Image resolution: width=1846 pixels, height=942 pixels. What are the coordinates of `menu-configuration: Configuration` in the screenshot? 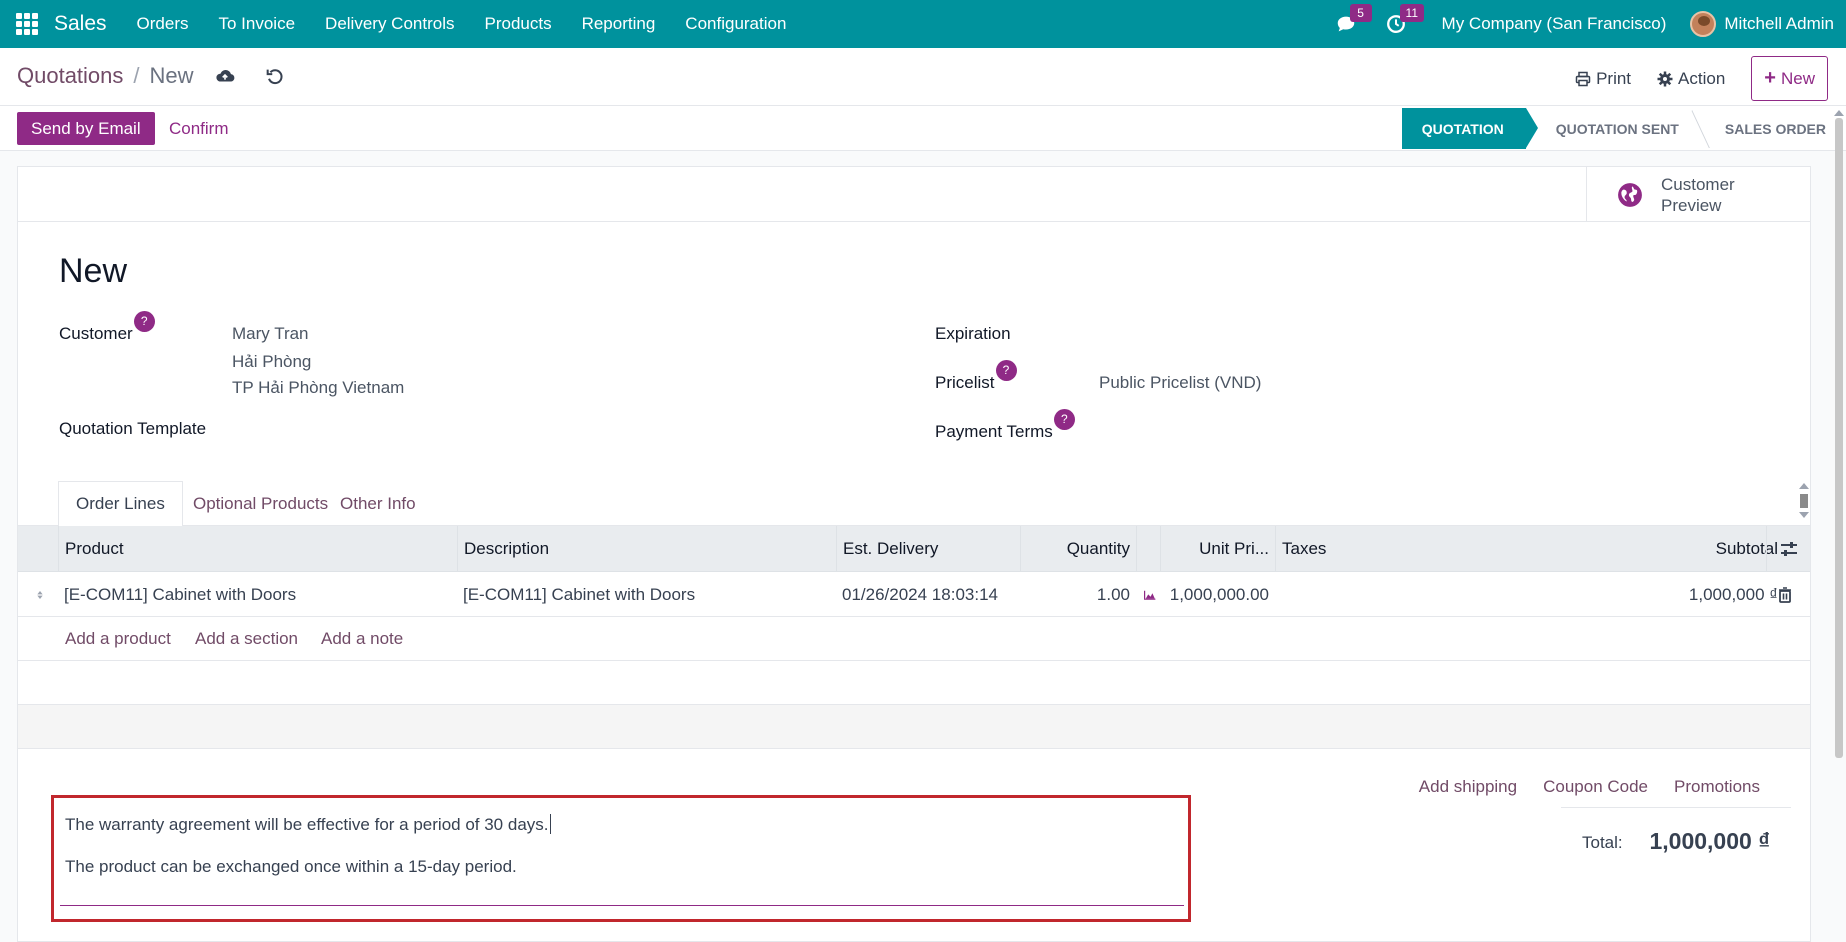 It's located at (735, 24).